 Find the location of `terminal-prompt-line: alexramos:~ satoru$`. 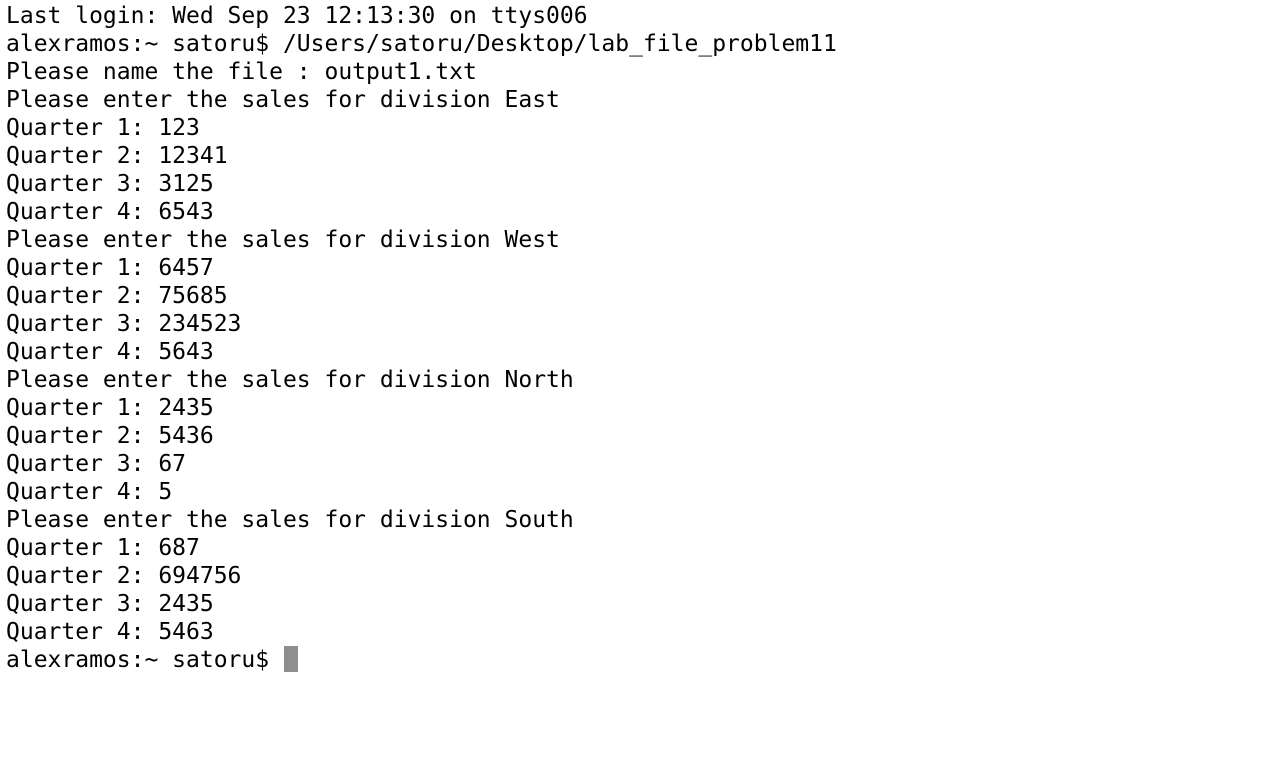

terminal-prompt-line: alexramos:~ satoru$ is located at coordinates (637, 660).